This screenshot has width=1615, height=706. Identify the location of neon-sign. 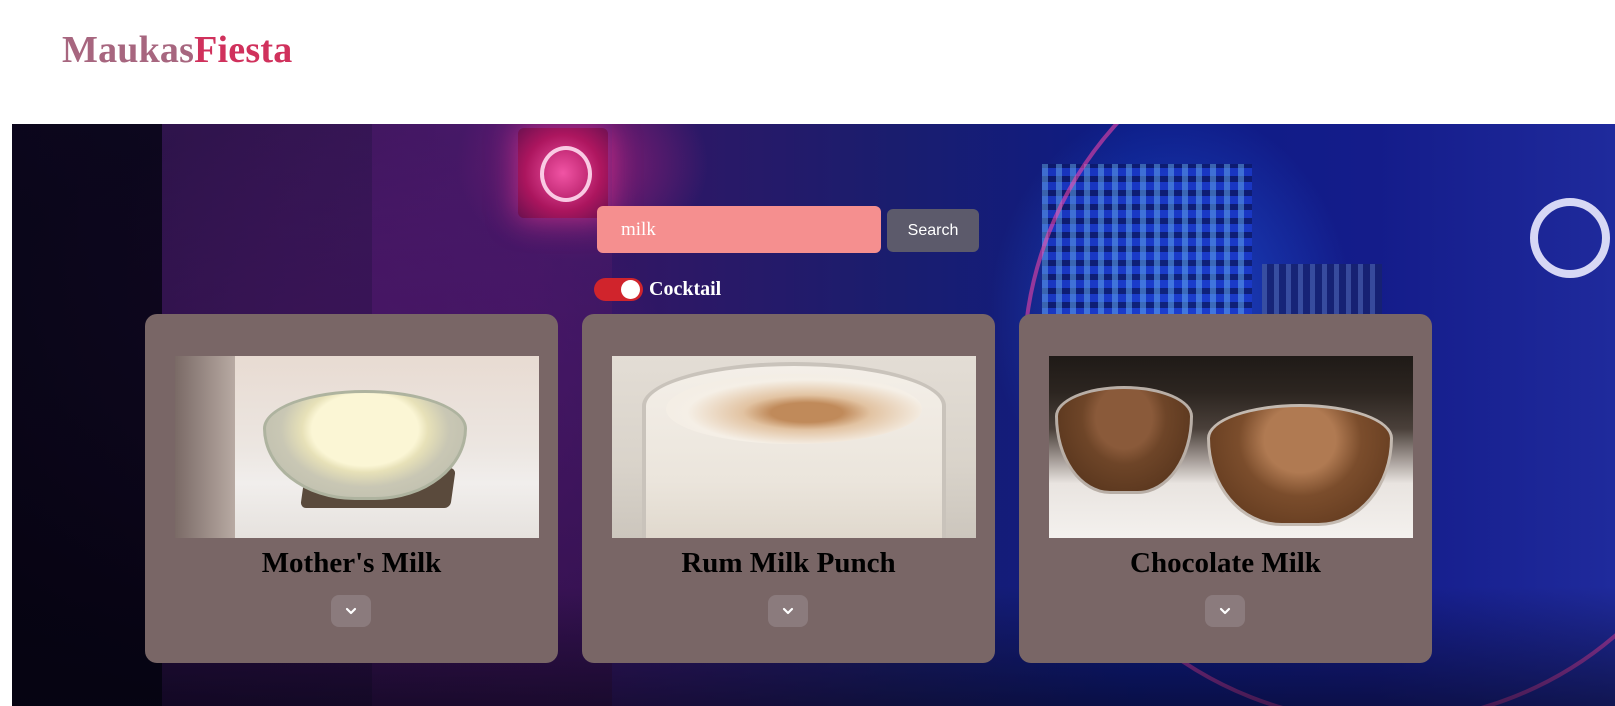
(563, 173).